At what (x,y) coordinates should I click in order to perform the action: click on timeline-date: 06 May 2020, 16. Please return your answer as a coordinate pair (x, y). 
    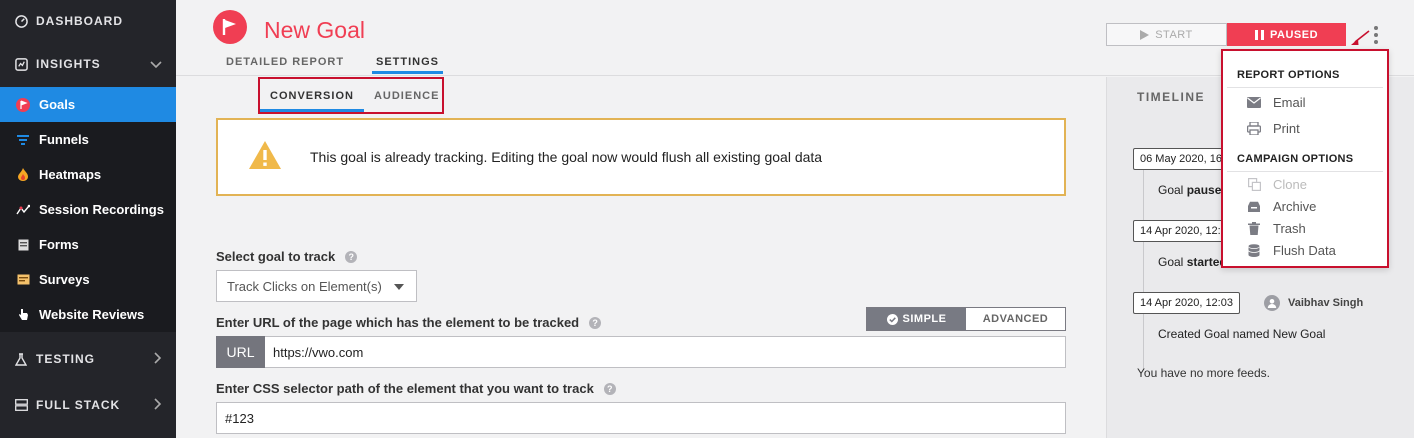
    Looking at the image, I should click on (1181, 159).